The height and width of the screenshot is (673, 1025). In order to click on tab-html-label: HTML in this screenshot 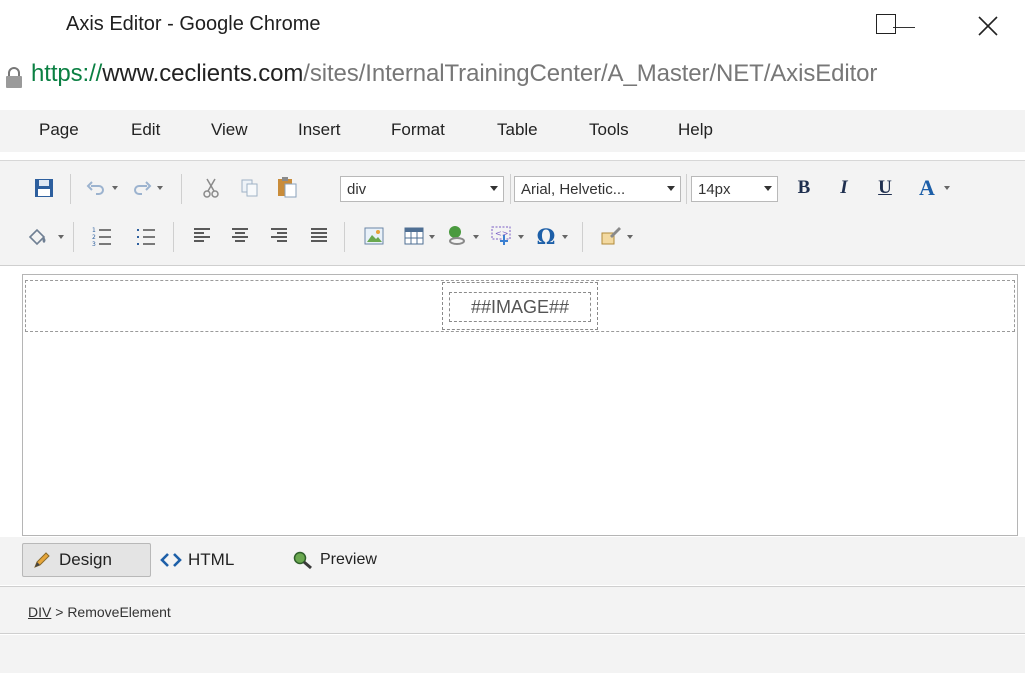, I will do `click(211, 559)`.